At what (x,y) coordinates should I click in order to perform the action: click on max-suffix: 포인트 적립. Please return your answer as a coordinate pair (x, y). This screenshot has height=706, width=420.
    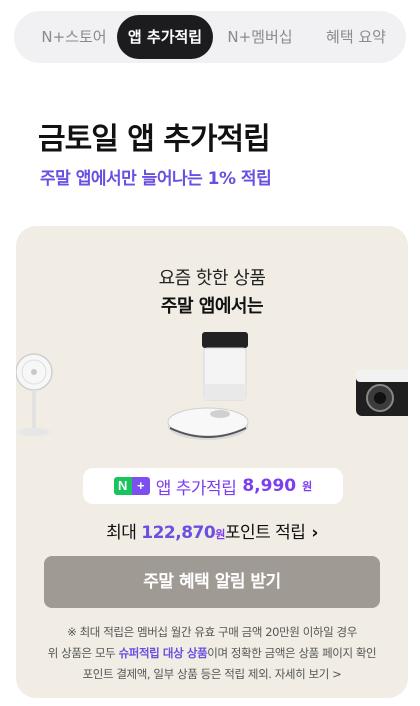
    Looking at the image, I should click on (265, 533).